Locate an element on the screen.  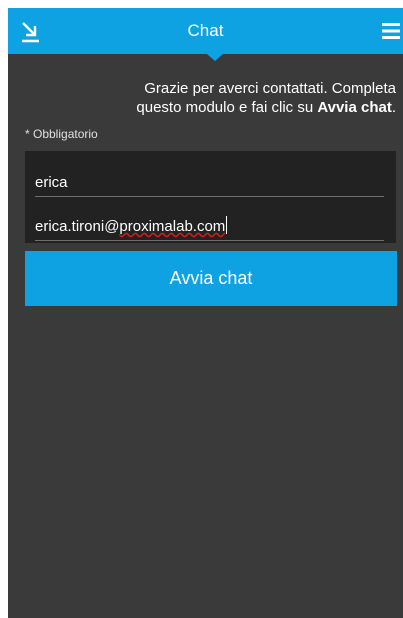
chat-header: Chat is located at coordinates (205, 31).